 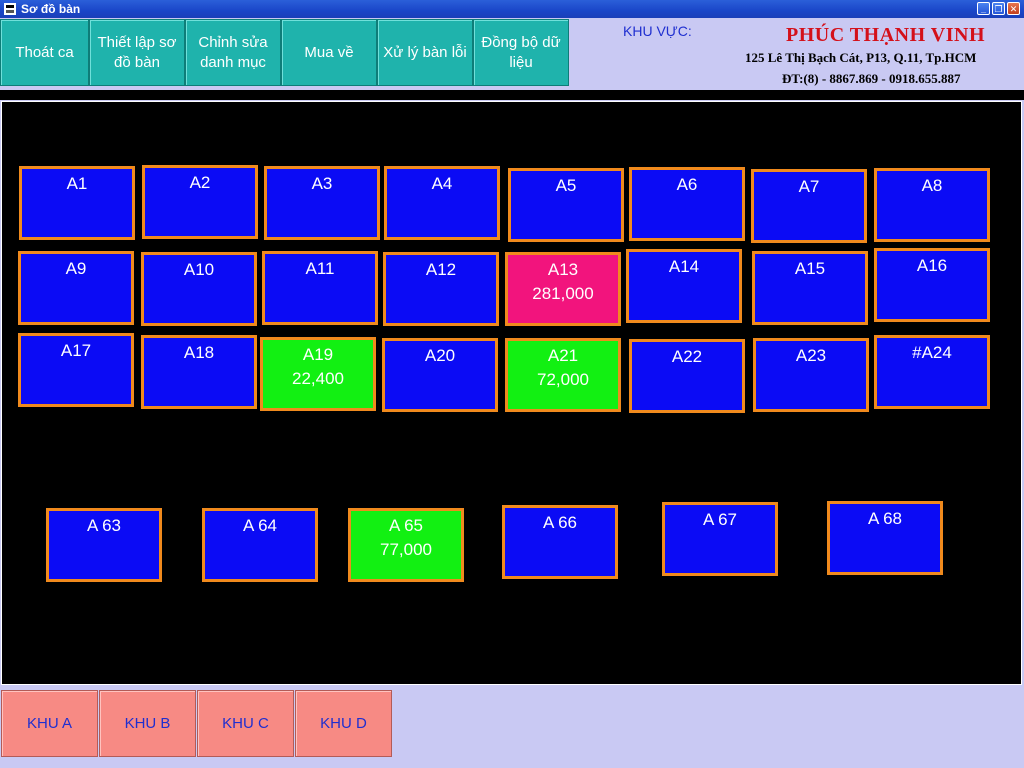 I want to click on table-name: A14, so click(x=684, y=266).